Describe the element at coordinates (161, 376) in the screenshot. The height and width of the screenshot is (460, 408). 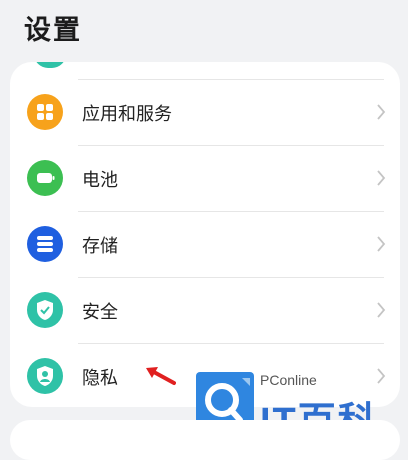
I see `annotation-arrow-icon` at that location.